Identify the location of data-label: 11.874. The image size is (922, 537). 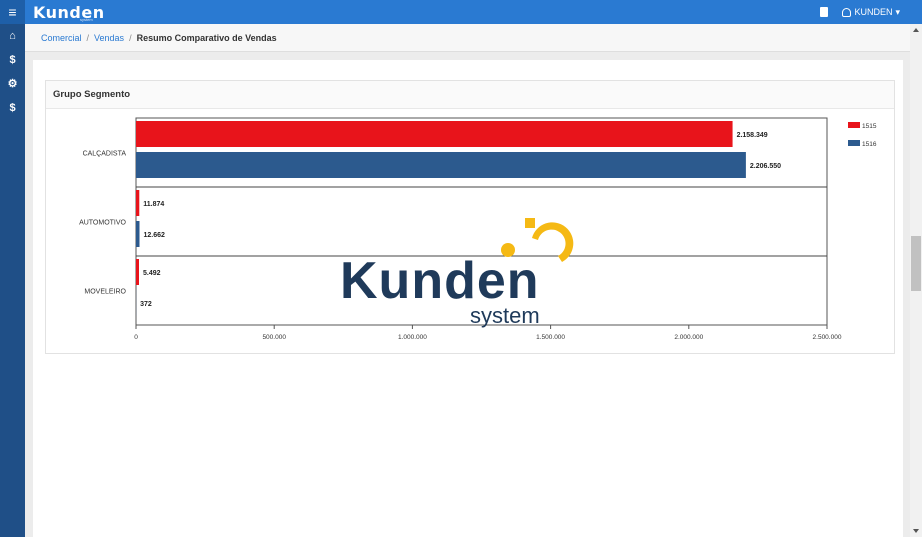
(153, 204).